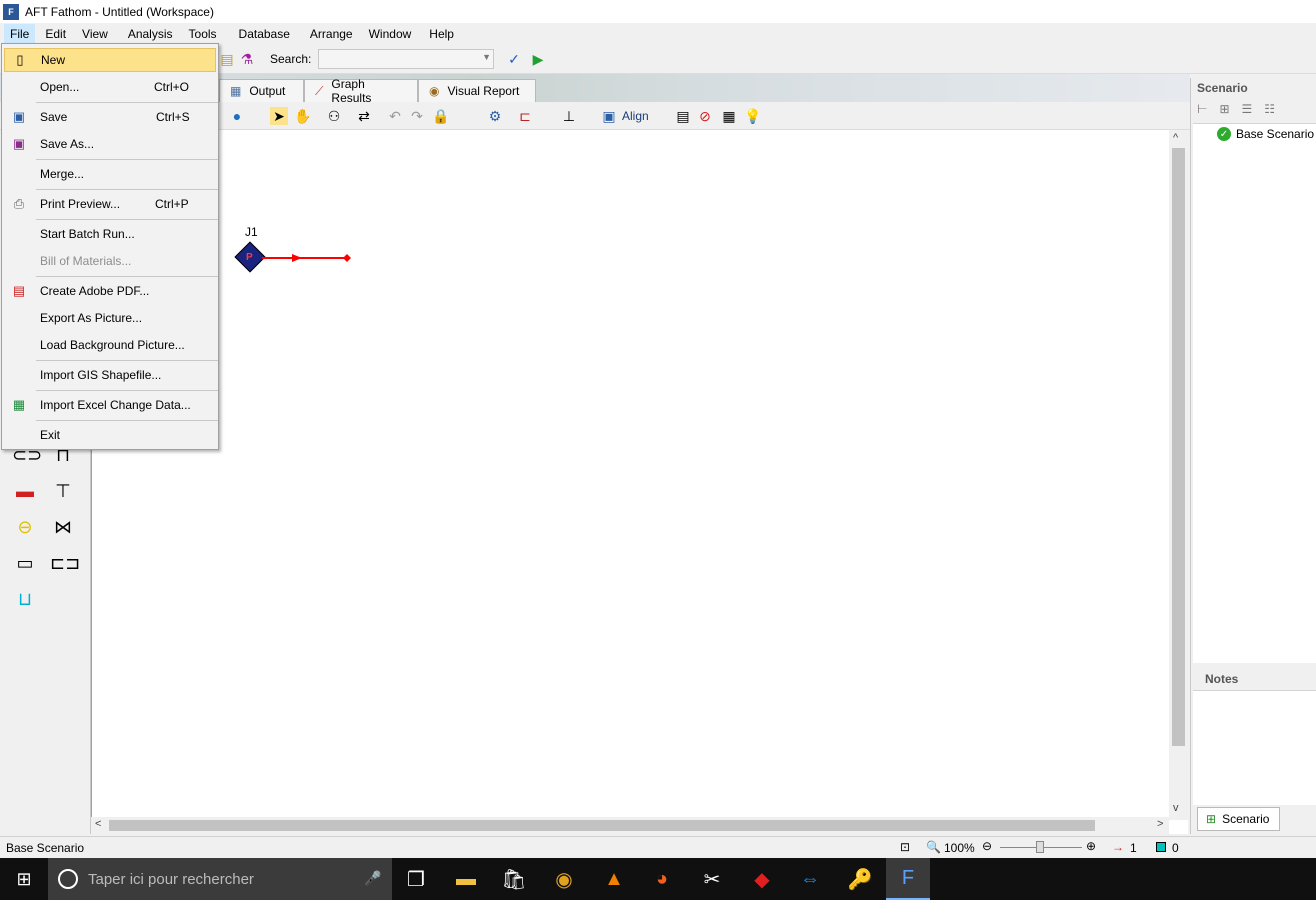 The width and height of the screenshot is (1316, 900). Describe the element at coordinates (658, 847) in the screenshot. I see `status-bar: Base Scenario ⊡ 🔍 100% ⊖ ⊕ → 1 0` at that location.